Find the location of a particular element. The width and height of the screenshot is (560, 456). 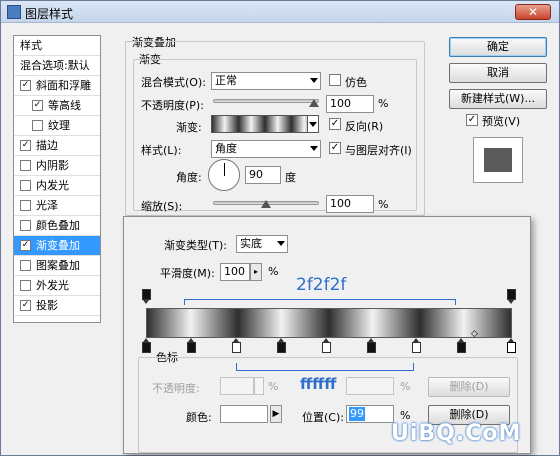

style-list-label: 图案叠加 is located at coordinates (58, 265).